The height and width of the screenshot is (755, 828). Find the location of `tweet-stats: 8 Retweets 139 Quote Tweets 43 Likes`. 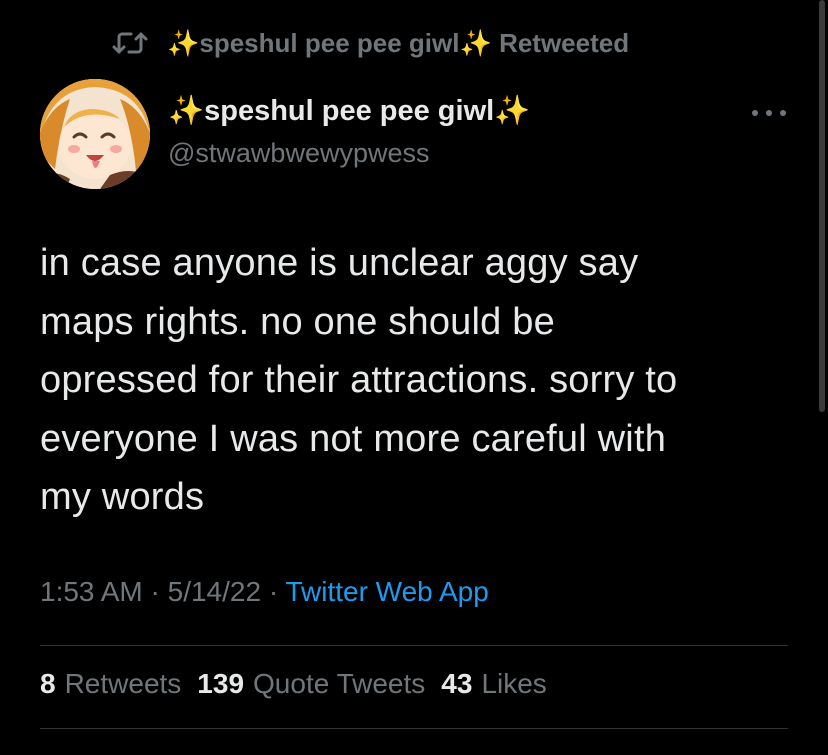

tweet-stats: 8 Retweets 139 Quote Tweets 43 Likes is located at coordinates (301, 684).